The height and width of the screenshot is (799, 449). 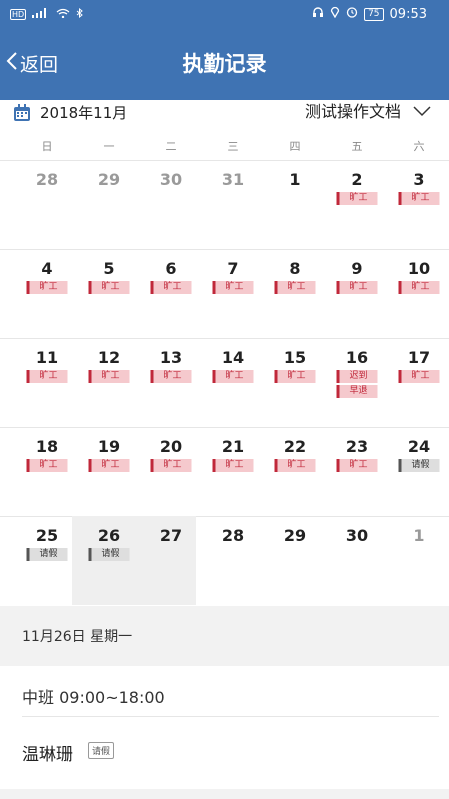 What do you see at coordinates (47, 752) in the screenshot?
I see `person-name: 温琳珊` at bounding box center [47, 752].